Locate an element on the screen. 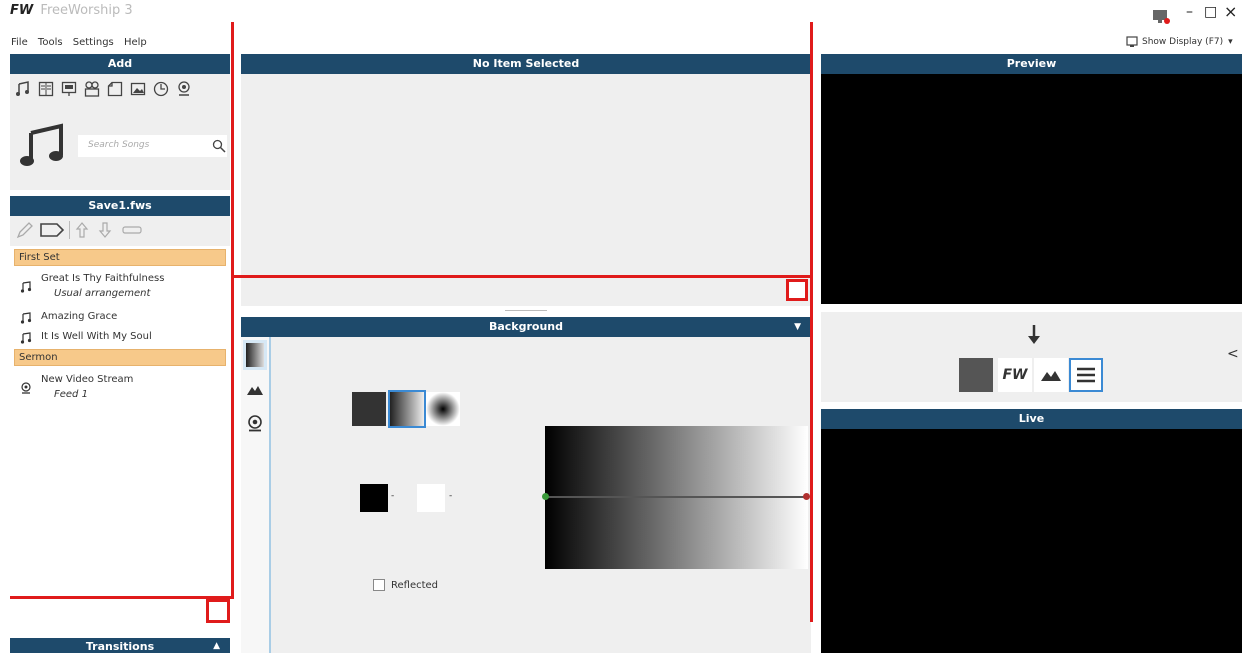  search-songs-input: Search Songs is located at coordinates (152, 146).